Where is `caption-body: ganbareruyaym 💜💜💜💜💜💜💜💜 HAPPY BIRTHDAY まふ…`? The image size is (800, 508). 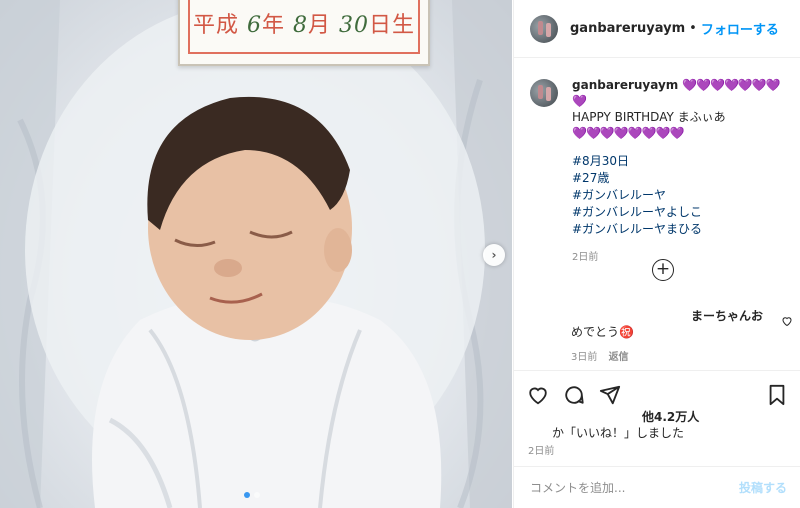
caption-body: ganbareruyaym 💜💜💜💜💜💜💜💜 HAPPY BIRTHDAY まふ… is located at coordinates (678, 171).